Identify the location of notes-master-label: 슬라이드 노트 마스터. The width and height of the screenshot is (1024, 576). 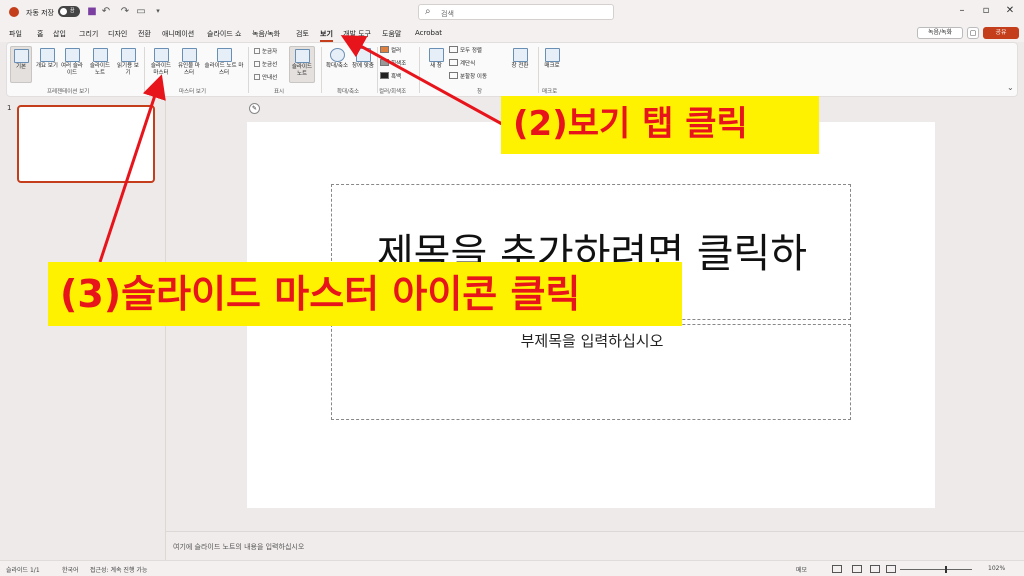
(224, 69).